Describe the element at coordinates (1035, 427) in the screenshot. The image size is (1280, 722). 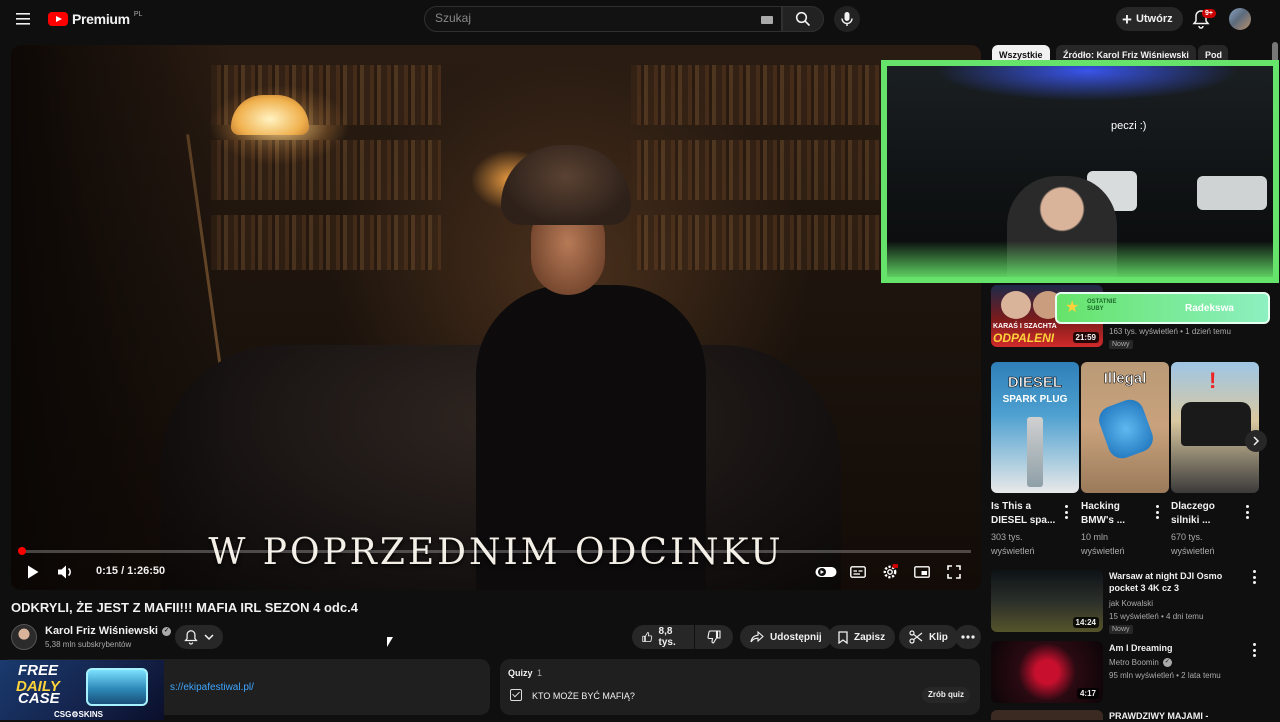
I see `short-thumbnail-1: DIESEL SPARK PLUG` at that location.